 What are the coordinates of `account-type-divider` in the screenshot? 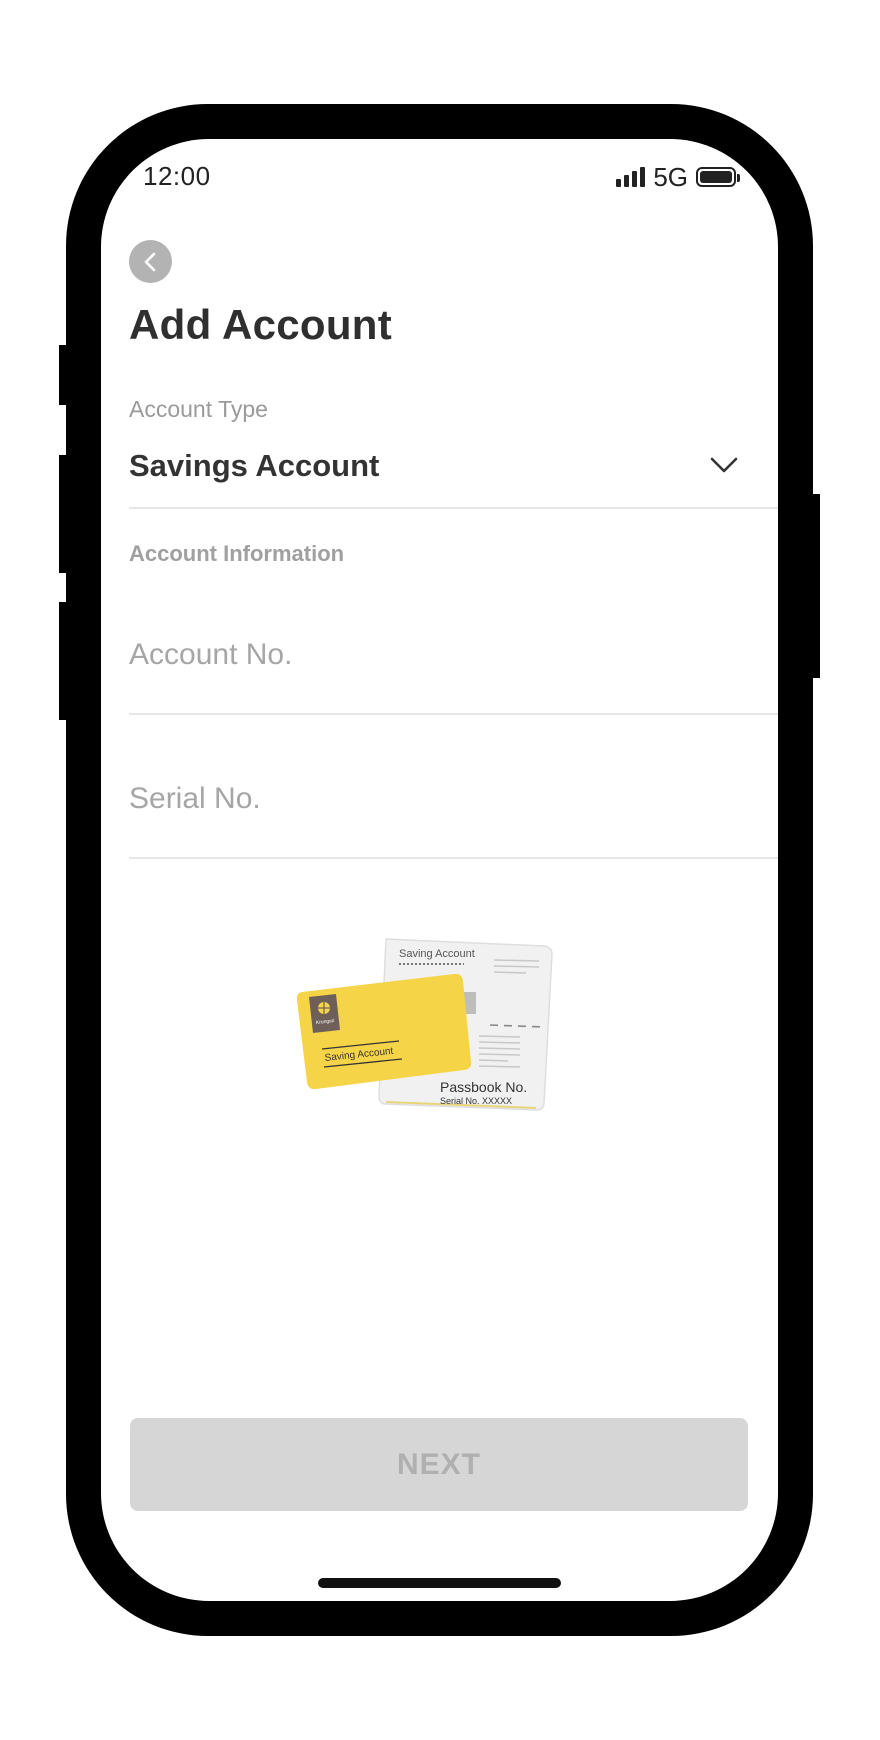 It's located at (453, 508).